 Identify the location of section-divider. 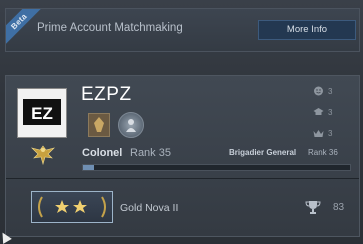
(182, 178).